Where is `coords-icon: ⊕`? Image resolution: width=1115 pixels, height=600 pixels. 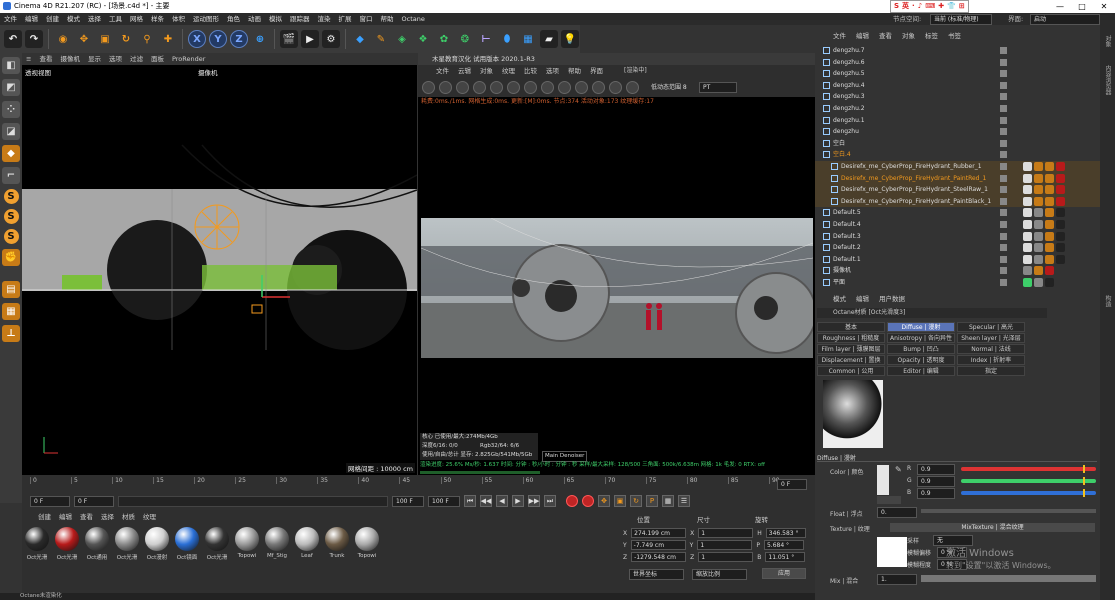
coords-icon: ⊕ is located at coordinates (260, 39).